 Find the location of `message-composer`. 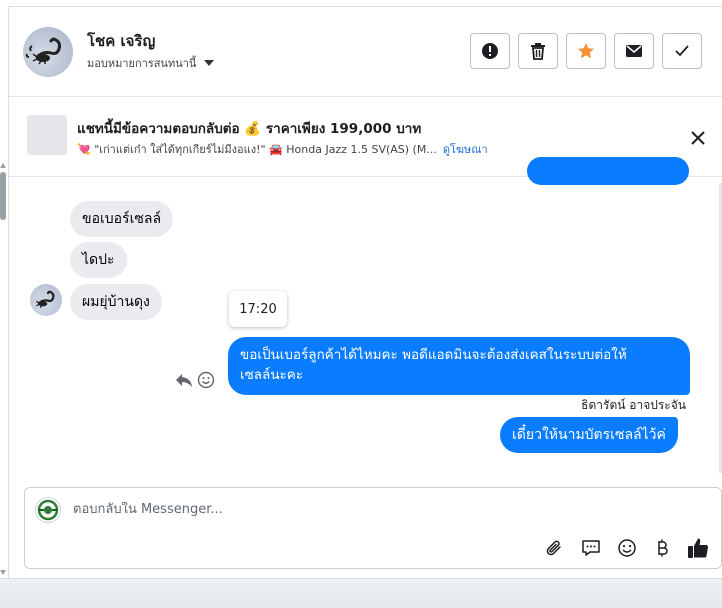

message-composer is located at coordinates (373, 528).